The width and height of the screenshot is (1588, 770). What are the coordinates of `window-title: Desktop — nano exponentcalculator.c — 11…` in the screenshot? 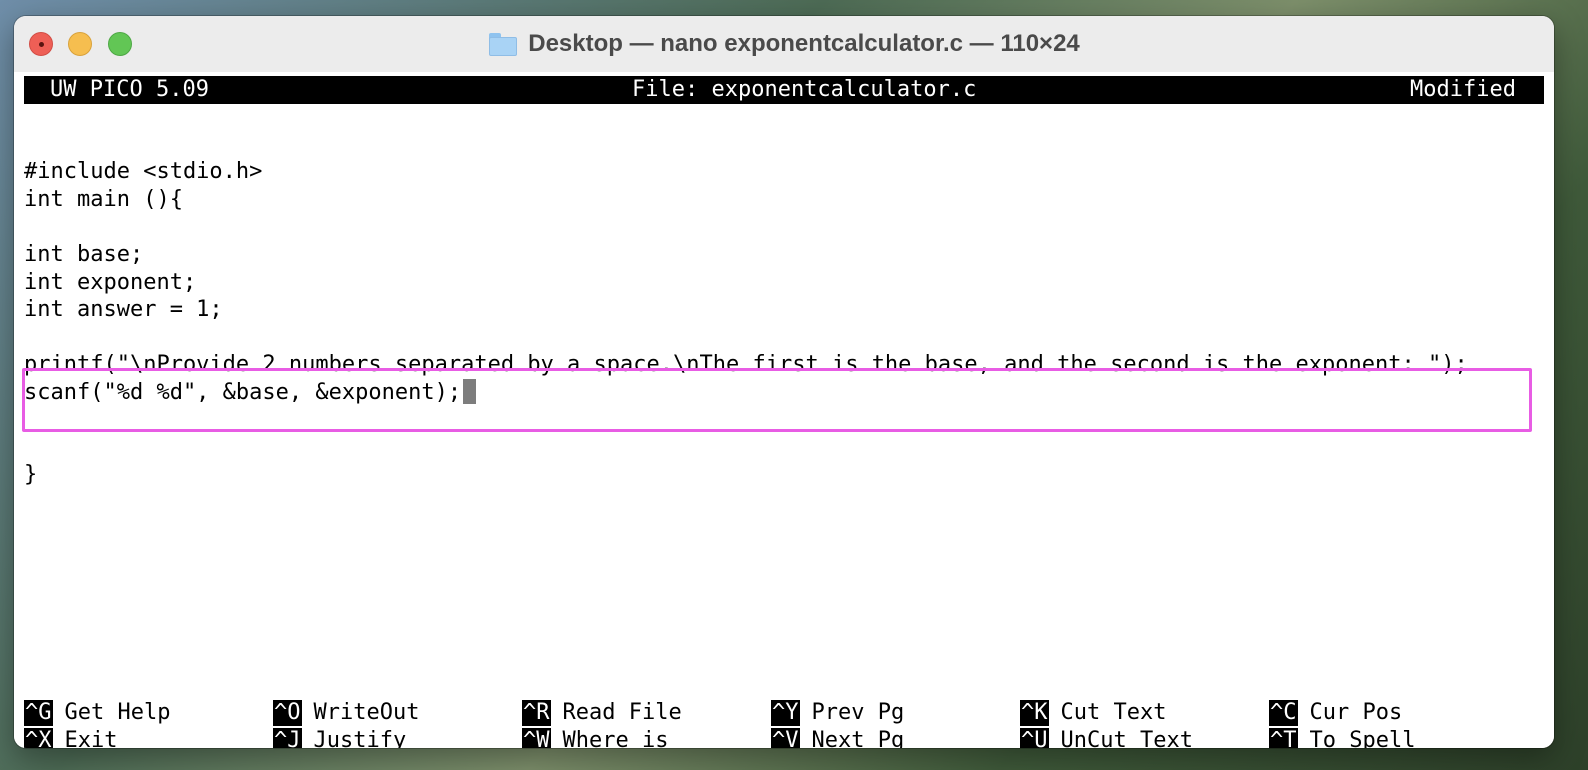 It's located at (804, 43).